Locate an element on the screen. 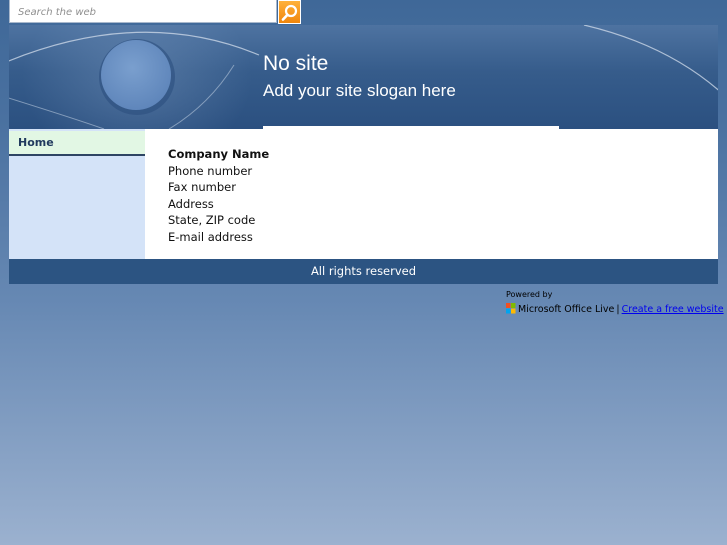 The height and width of the screenshot is (545, 727). email-address: E-mail address is located at coordinates (210, 236).